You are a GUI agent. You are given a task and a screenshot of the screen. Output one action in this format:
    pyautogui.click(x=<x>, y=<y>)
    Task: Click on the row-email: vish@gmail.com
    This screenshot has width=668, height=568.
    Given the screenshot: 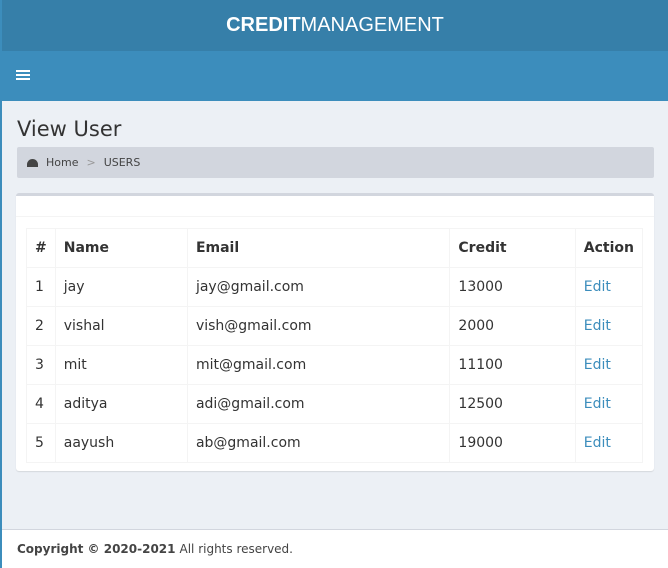 What is the action you would take?
    pyautogui.click(x=318, y=326)
    